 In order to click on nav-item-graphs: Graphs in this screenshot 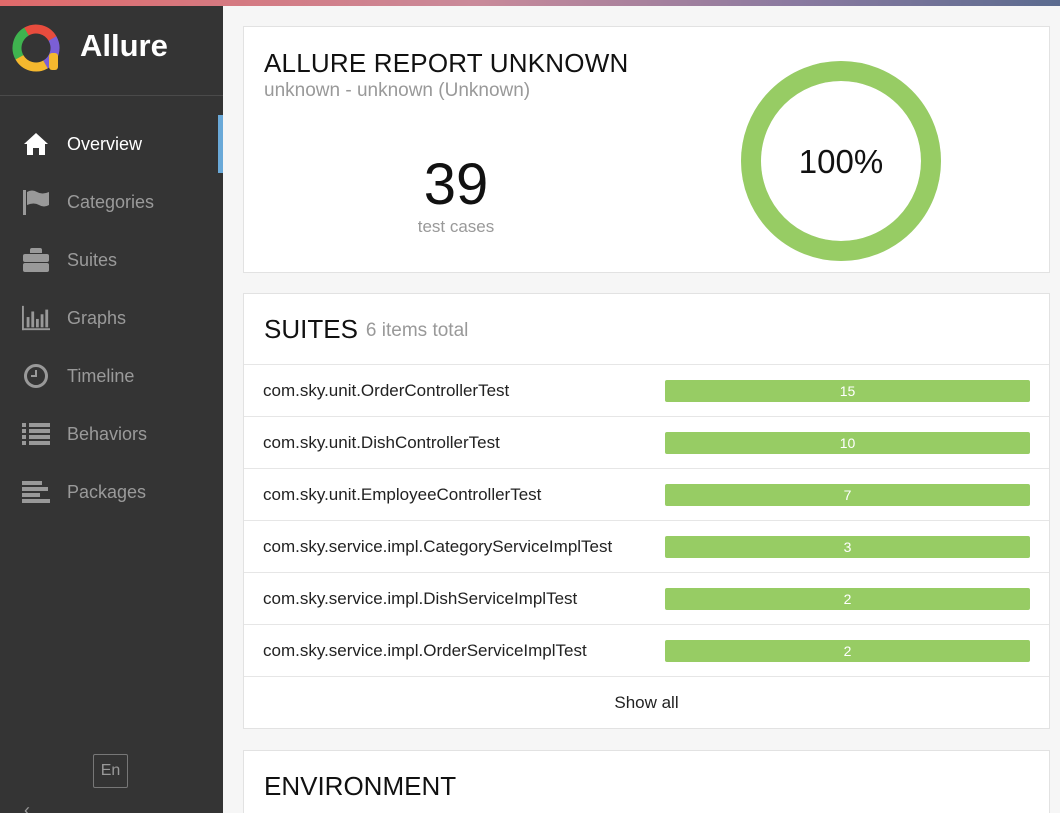, I will do `click(111, 318)`.